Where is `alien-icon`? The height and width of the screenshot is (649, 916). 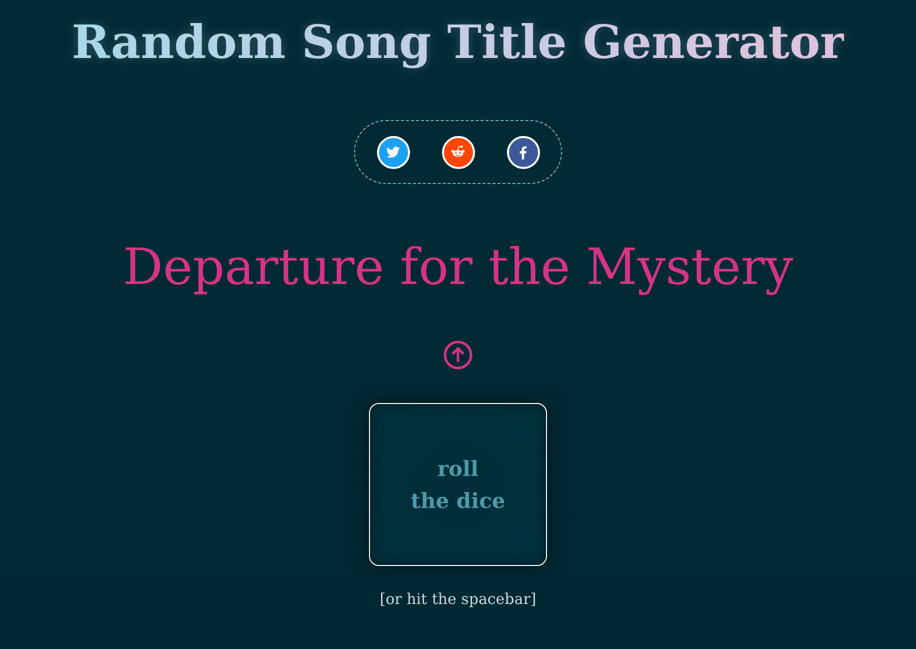 alien-icon is located at coordinates (458, 152).